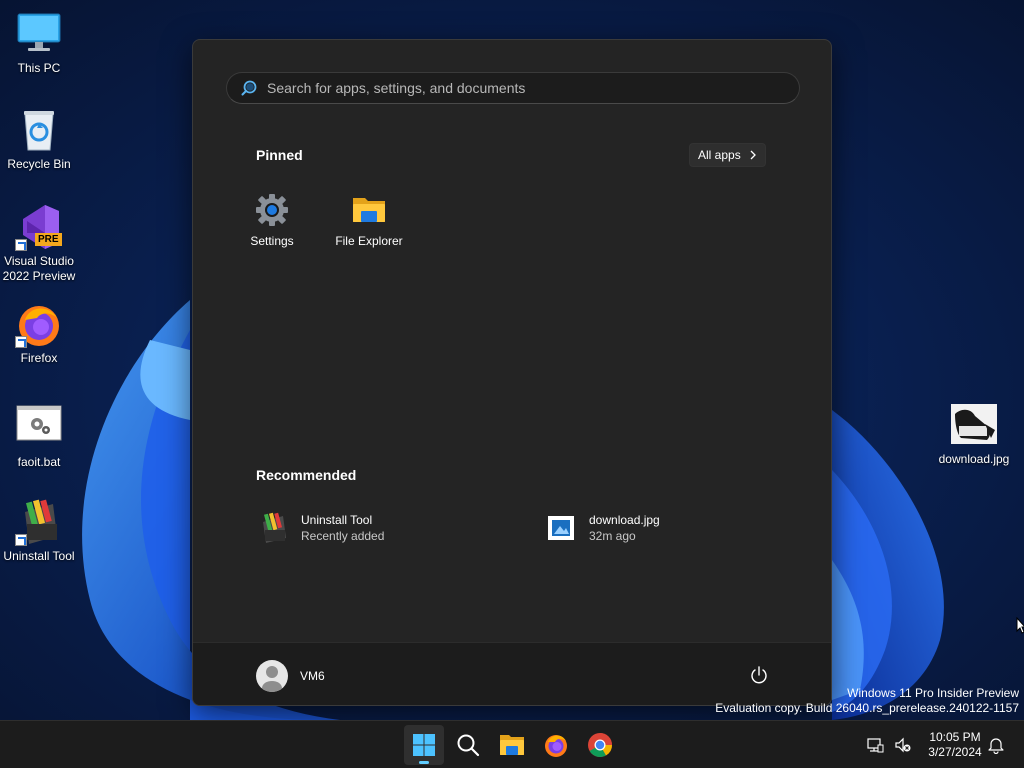 The image size is (1024, 768). Describe the element at coordinates (39, 268) in the screenshot. I see `desktop-icon-label: Visual Studio 2022 Preview` at that location.